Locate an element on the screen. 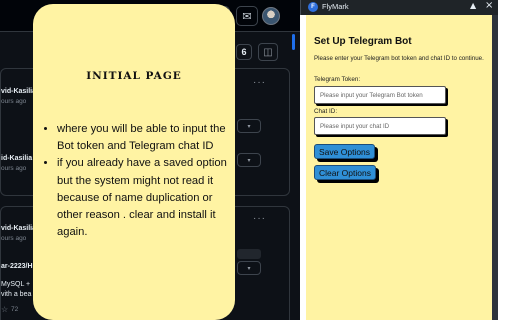 Image resolution: width=512 pixels, height=320 pixels. chat-id-label: Chat ID: is located at coordinates (326, 111).